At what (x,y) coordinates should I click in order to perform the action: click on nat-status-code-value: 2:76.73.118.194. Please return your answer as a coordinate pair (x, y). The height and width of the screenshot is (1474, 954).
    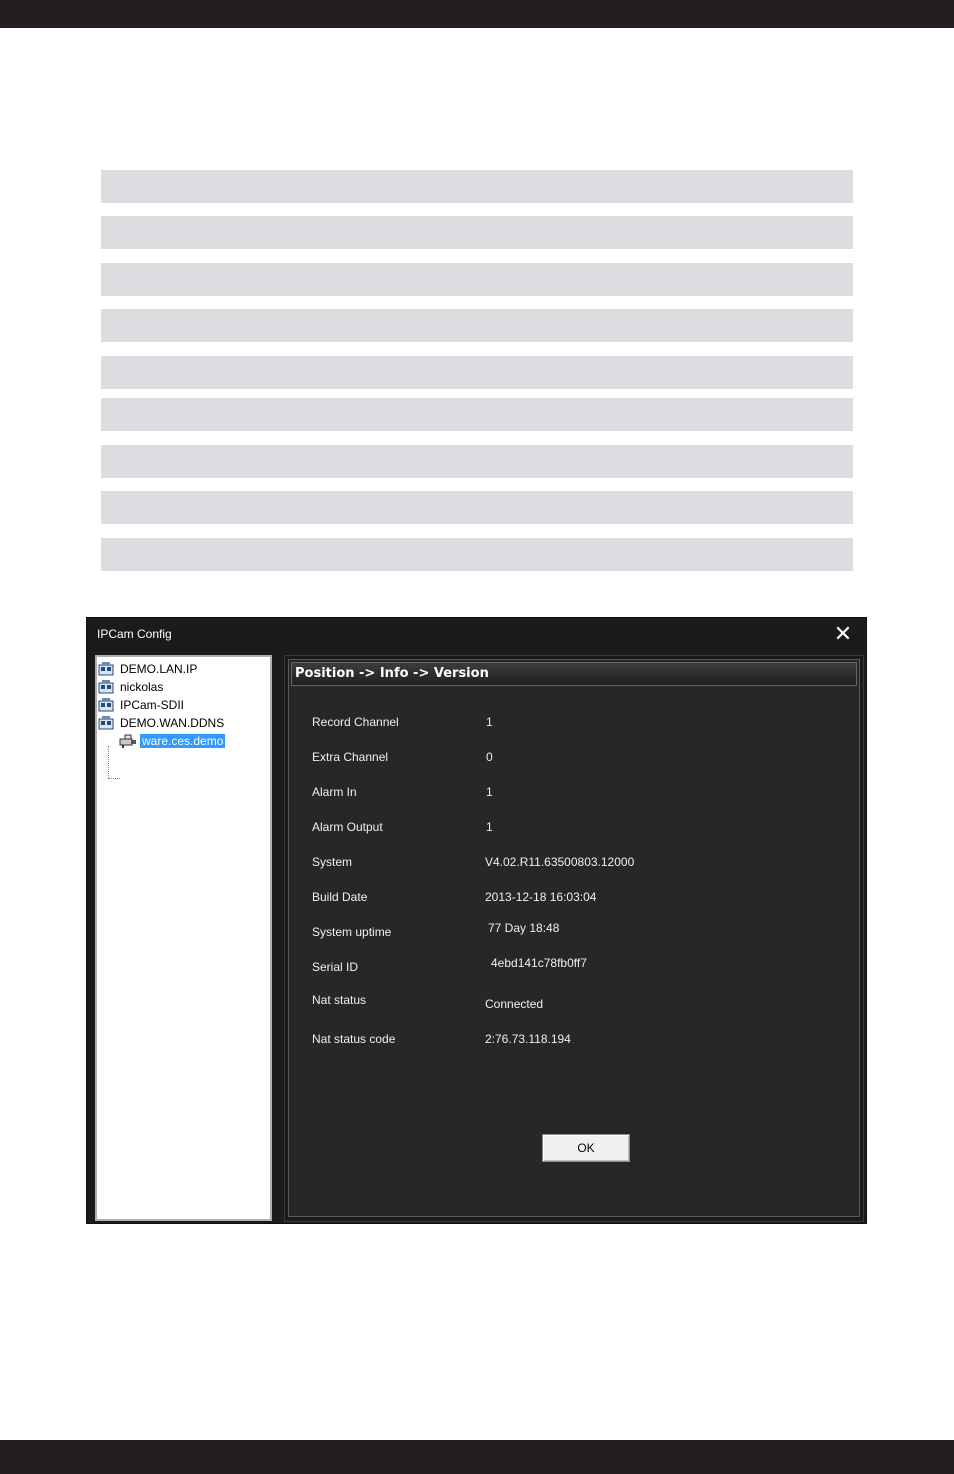
    Looking at the image, I should click on (528, 1039).